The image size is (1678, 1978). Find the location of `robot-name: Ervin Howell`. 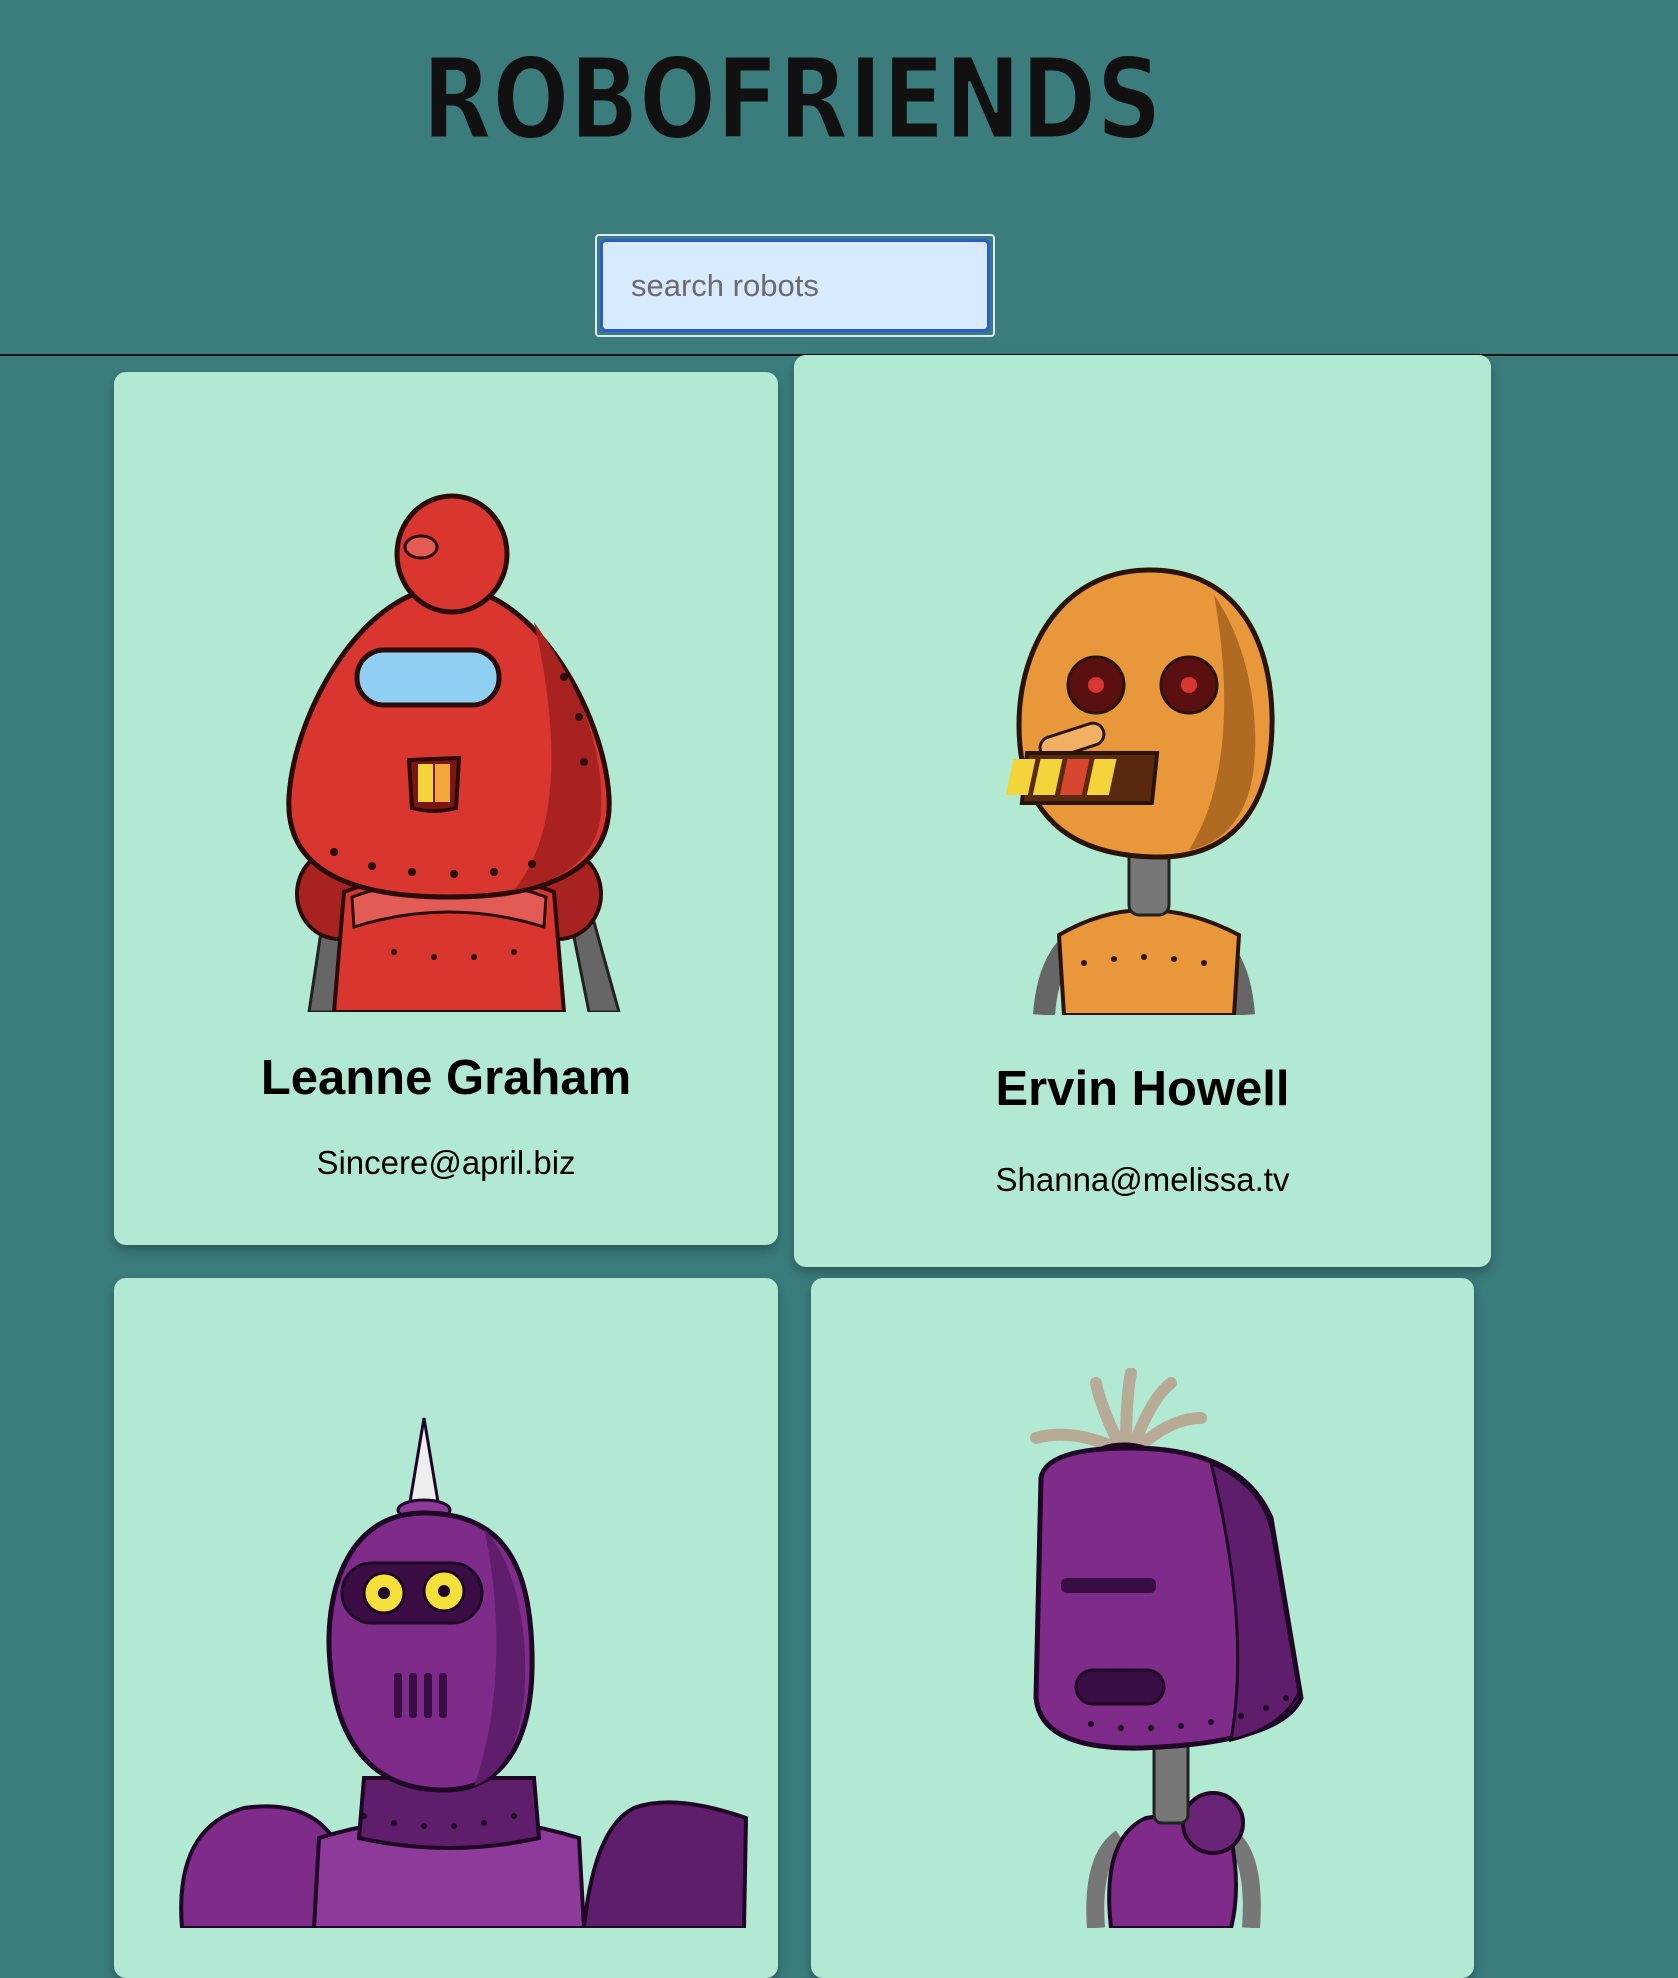

robot-name: Ervin Howell is located at coordinates (1142, 1089).